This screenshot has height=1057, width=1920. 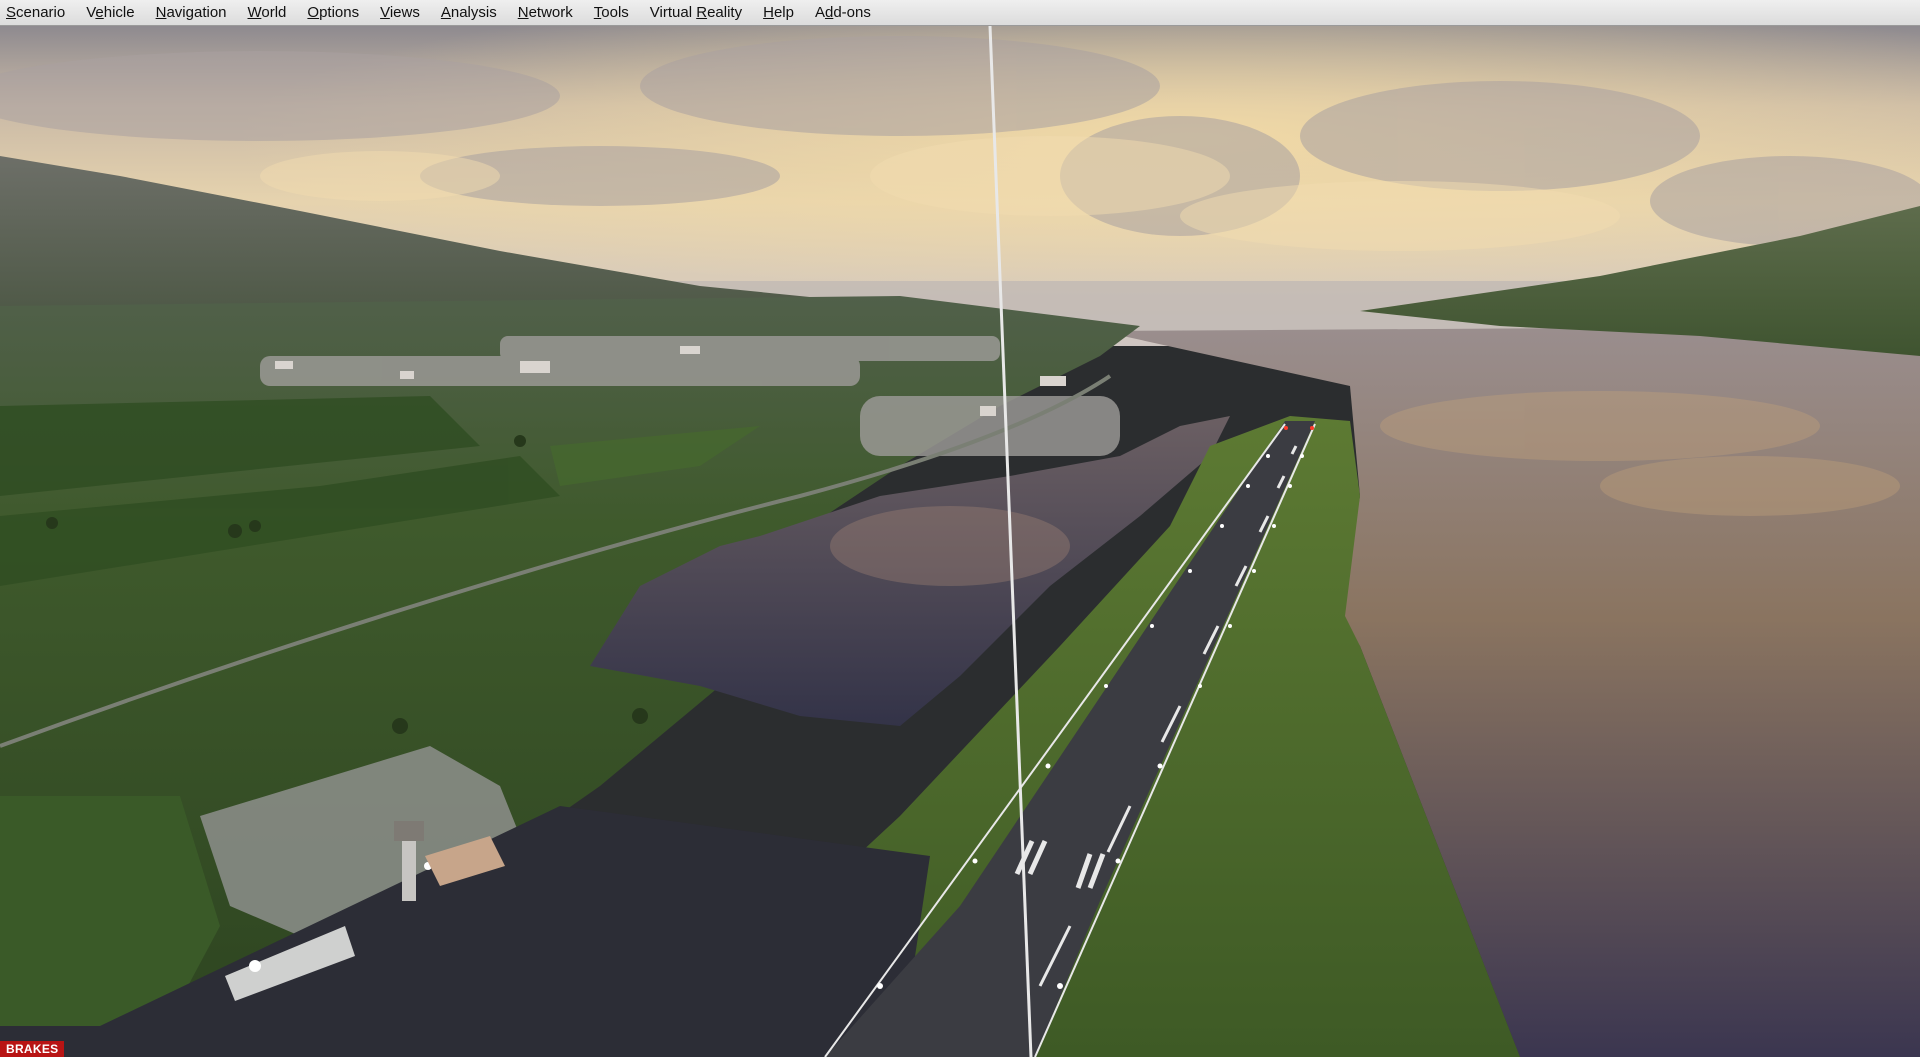 I want to click on menu-label-post: nalysis, so click(x=473, y=12).